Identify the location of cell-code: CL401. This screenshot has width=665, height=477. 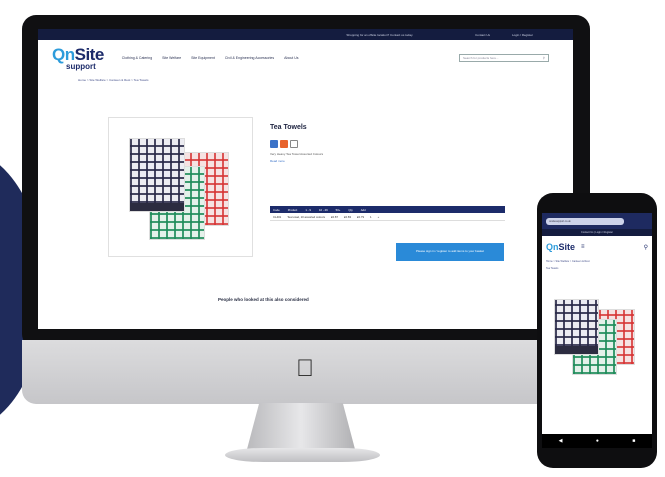
(277, 216).